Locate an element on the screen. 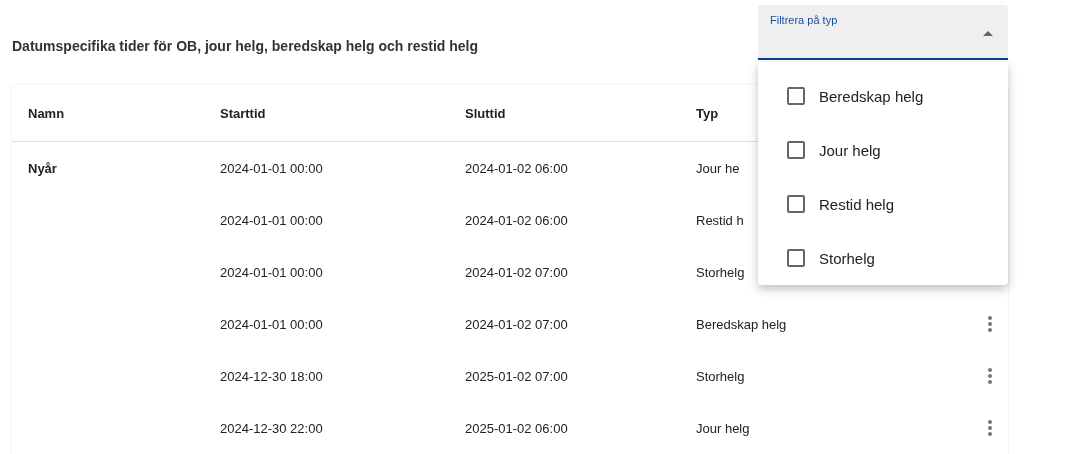 This screenshot has width=1082, height=454. table-cell: Jour helg is located at coordinates (723, 428).